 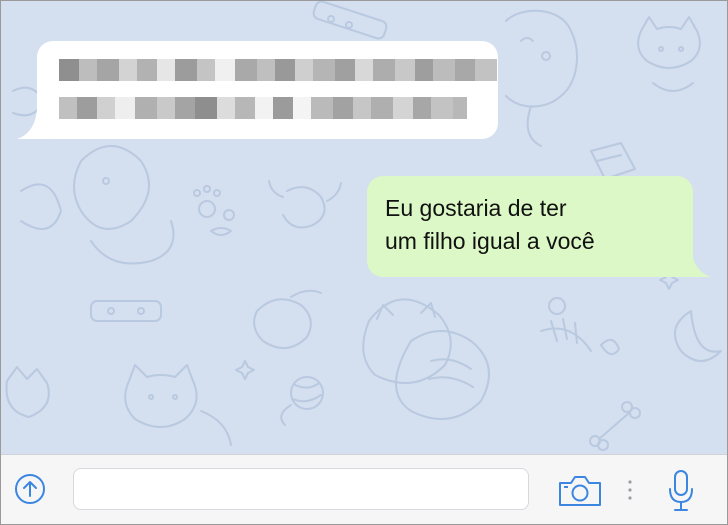 What do you see at coordinates (476, 208) in the screenshot?
I see `outgoing-message-line-1: Eu gostaria de ter` at bounding box center [476, 208].